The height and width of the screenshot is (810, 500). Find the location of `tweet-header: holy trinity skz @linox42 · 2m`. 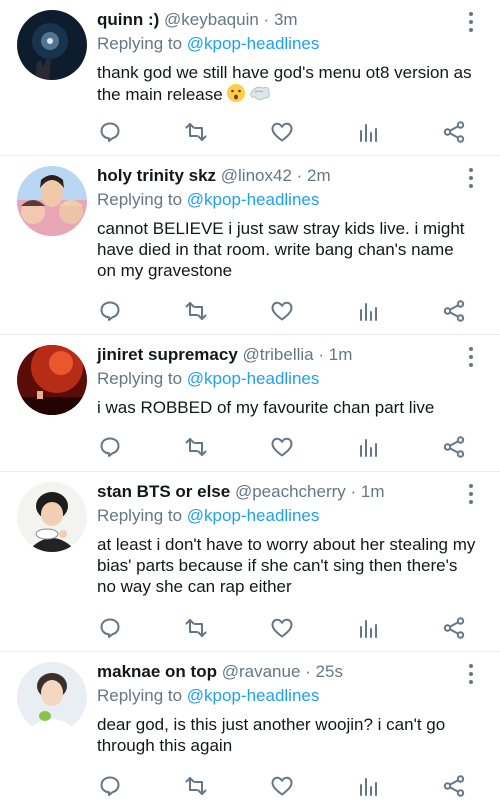

tweet-header: holy trinity skz @linox42 · 2m is located at coordinates (214, 176).